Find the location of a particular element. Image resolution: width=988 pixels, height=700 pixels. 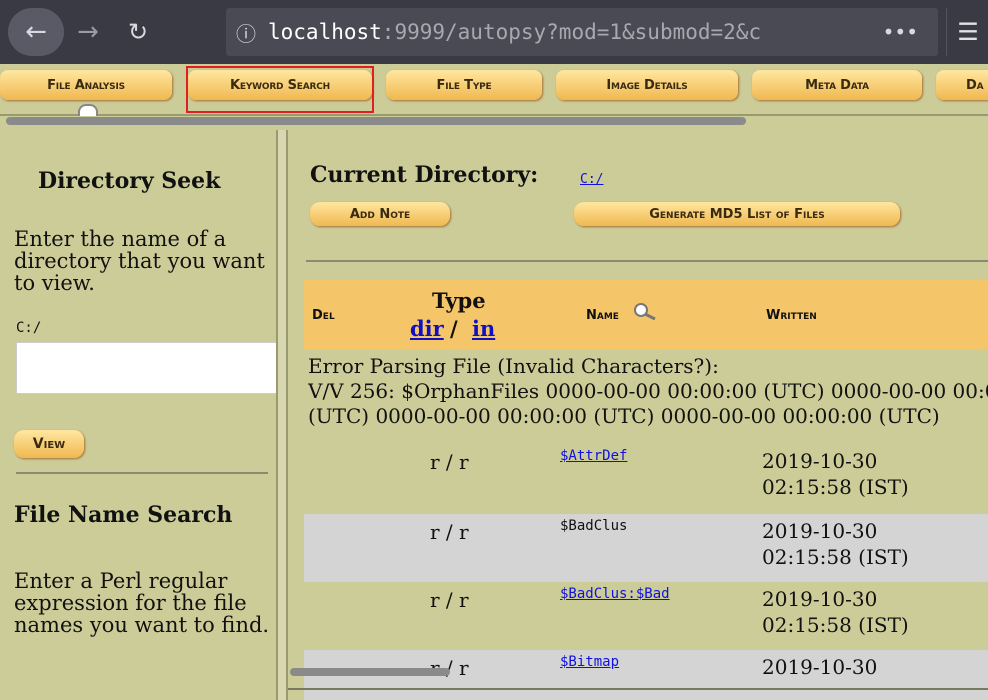

view-button-label: View is located at coordinates (49, 444).